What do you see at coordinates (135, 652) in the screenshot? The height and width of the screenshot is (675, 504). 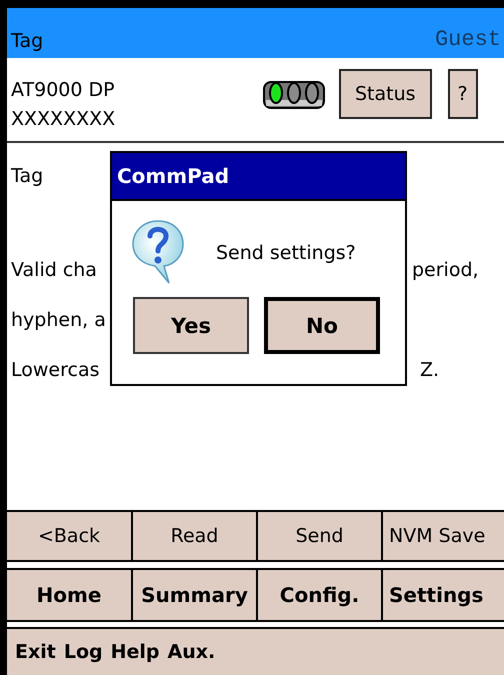 I see `menu-item: Help` at bounding box center [135, 652].